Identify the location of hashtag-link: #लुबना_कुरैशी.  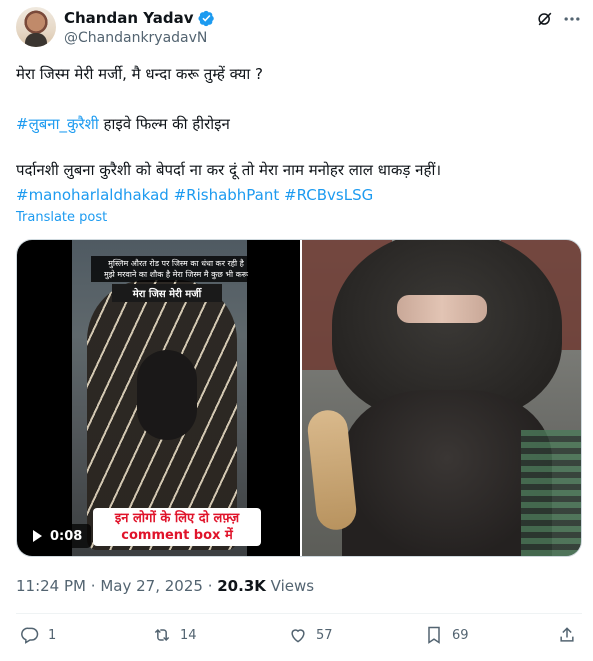
(57, 124).